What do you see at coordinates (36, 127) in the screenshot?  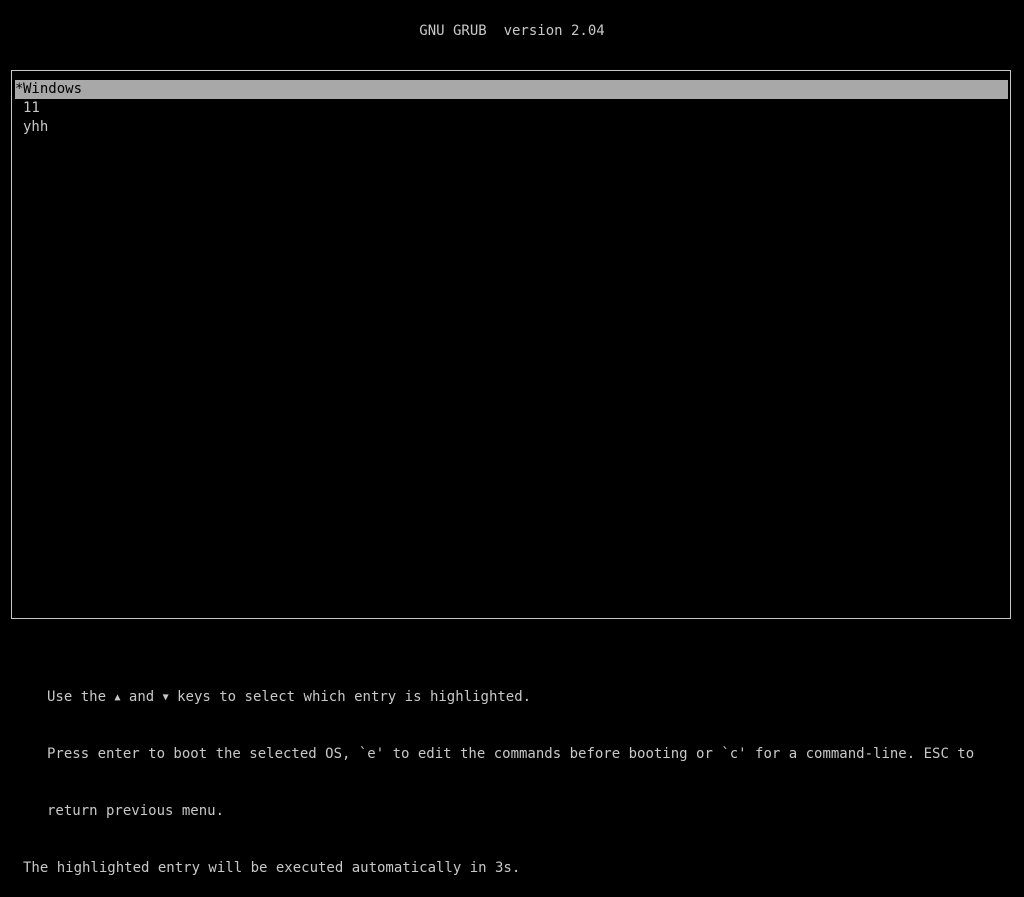 I see `boot-entry-label: yhh` at bounding box center [36, 127].